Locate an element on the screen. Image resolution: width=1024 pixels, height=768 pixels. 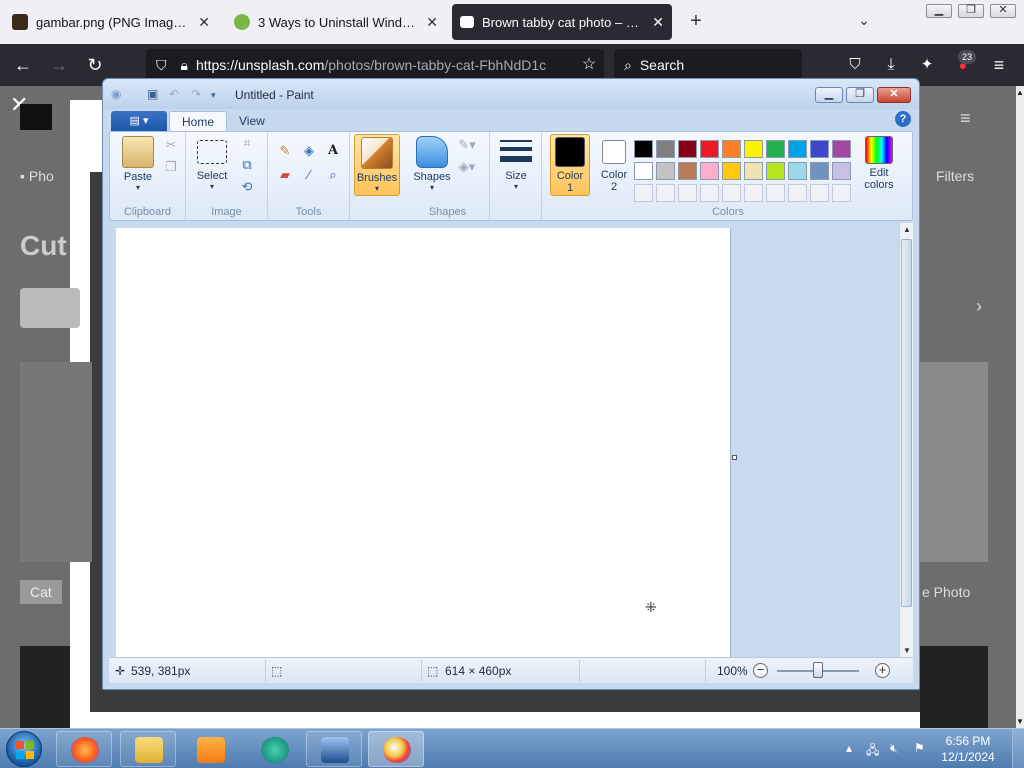
select-button: Select ▾ is located at coordinates (212, 163).